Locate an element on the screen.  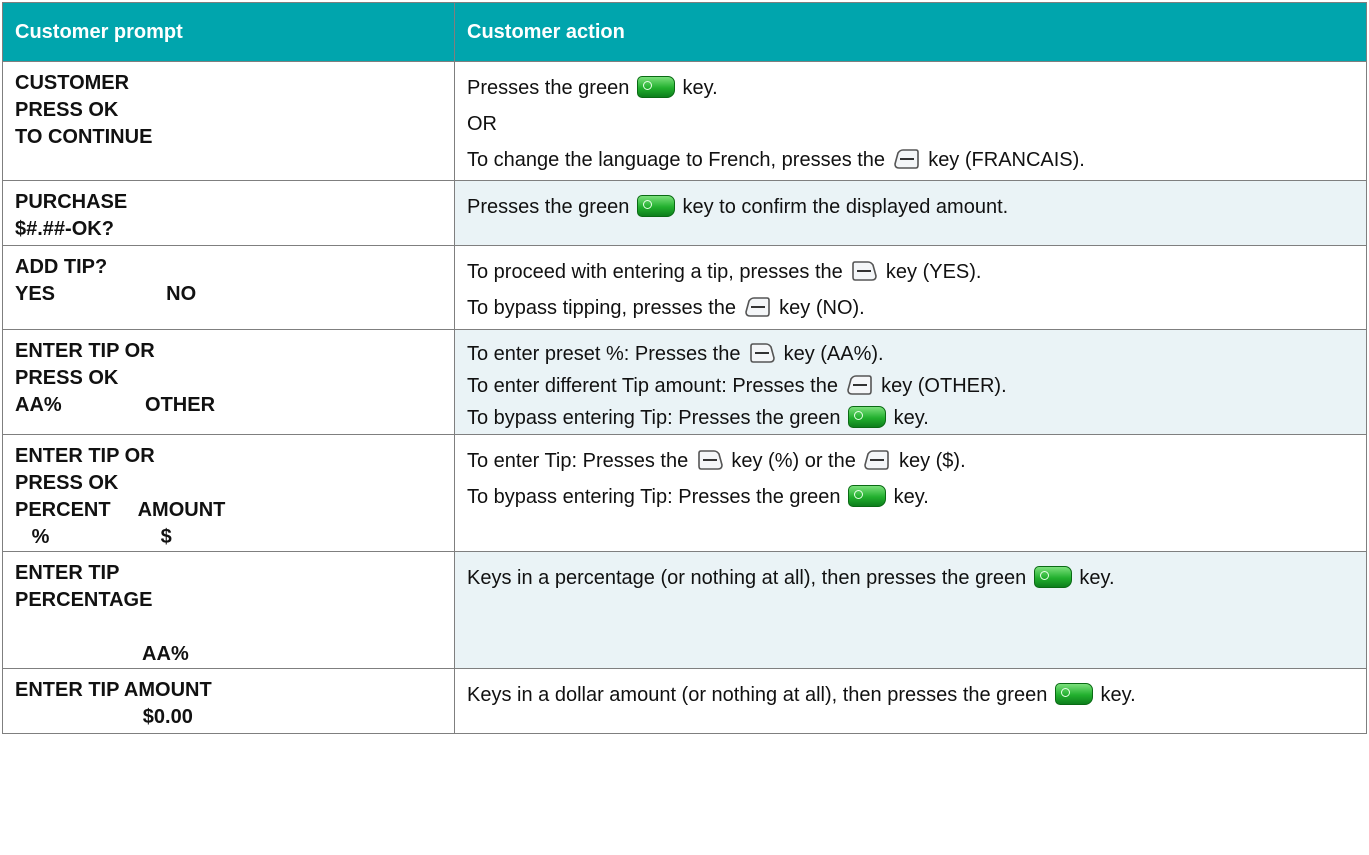
action-text: key to confirm the displayed amount. is located at coordinates (845, 207).